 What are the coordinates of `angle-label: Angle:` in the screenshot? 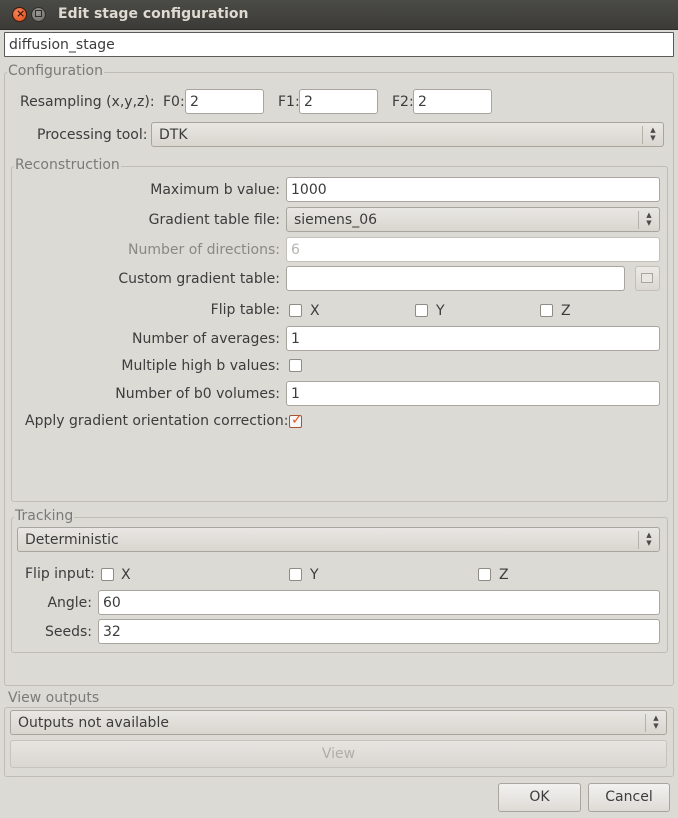 It's located at (69, 603).